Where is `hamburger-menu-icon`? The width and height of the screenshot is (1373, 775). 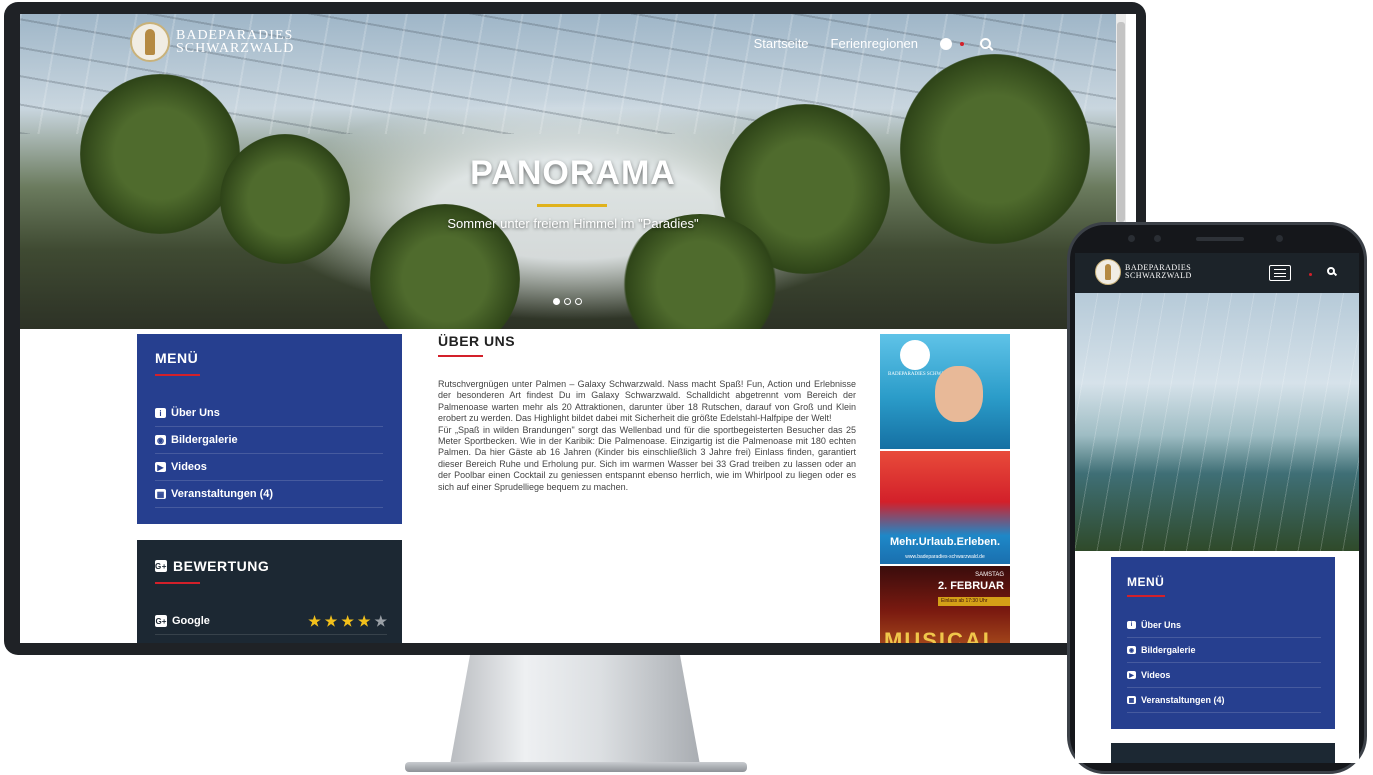
hamburger-menu-icon is located at coordinates (1280, 273).